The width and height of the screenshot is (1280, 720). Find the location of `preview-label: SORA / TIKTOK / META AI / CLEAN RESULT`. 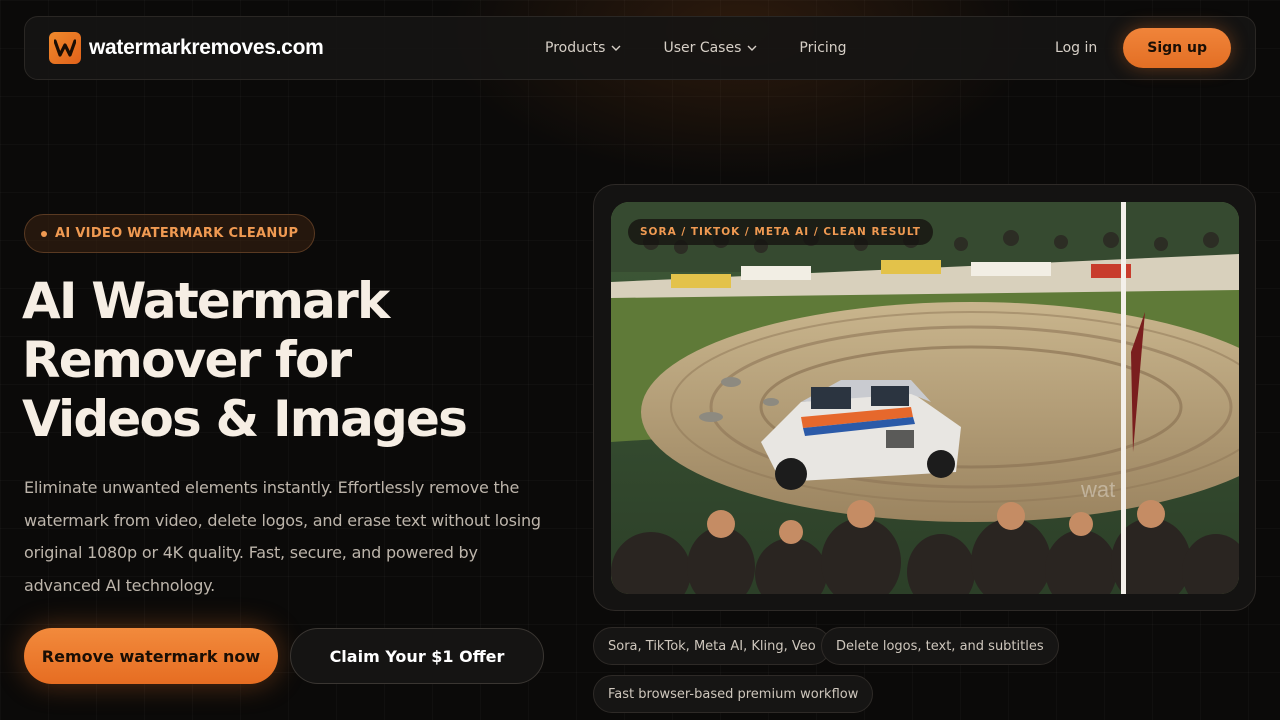

preview-label: SORA / TIKTOK / META AI / CLEAN RESULT is located at coordinates (780, 232).